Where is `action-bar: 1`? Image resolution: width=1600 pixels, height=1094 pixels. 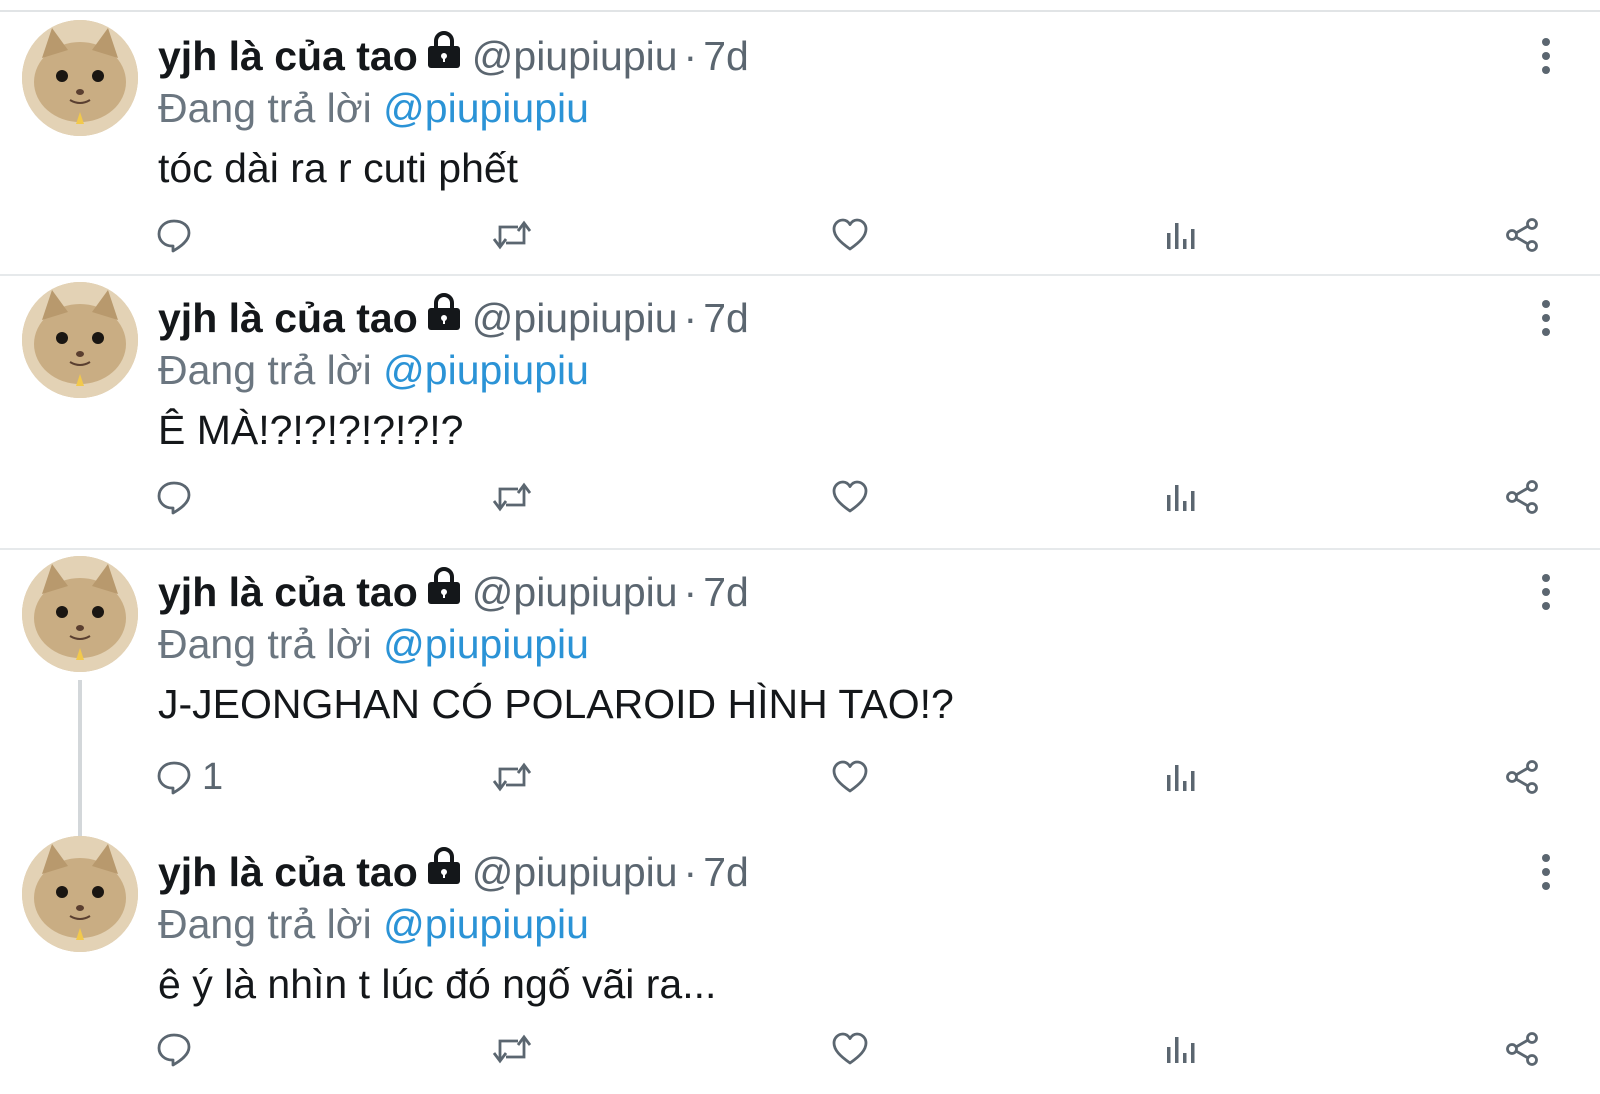 action-bar: 1 is located at coordinates (800, 777).